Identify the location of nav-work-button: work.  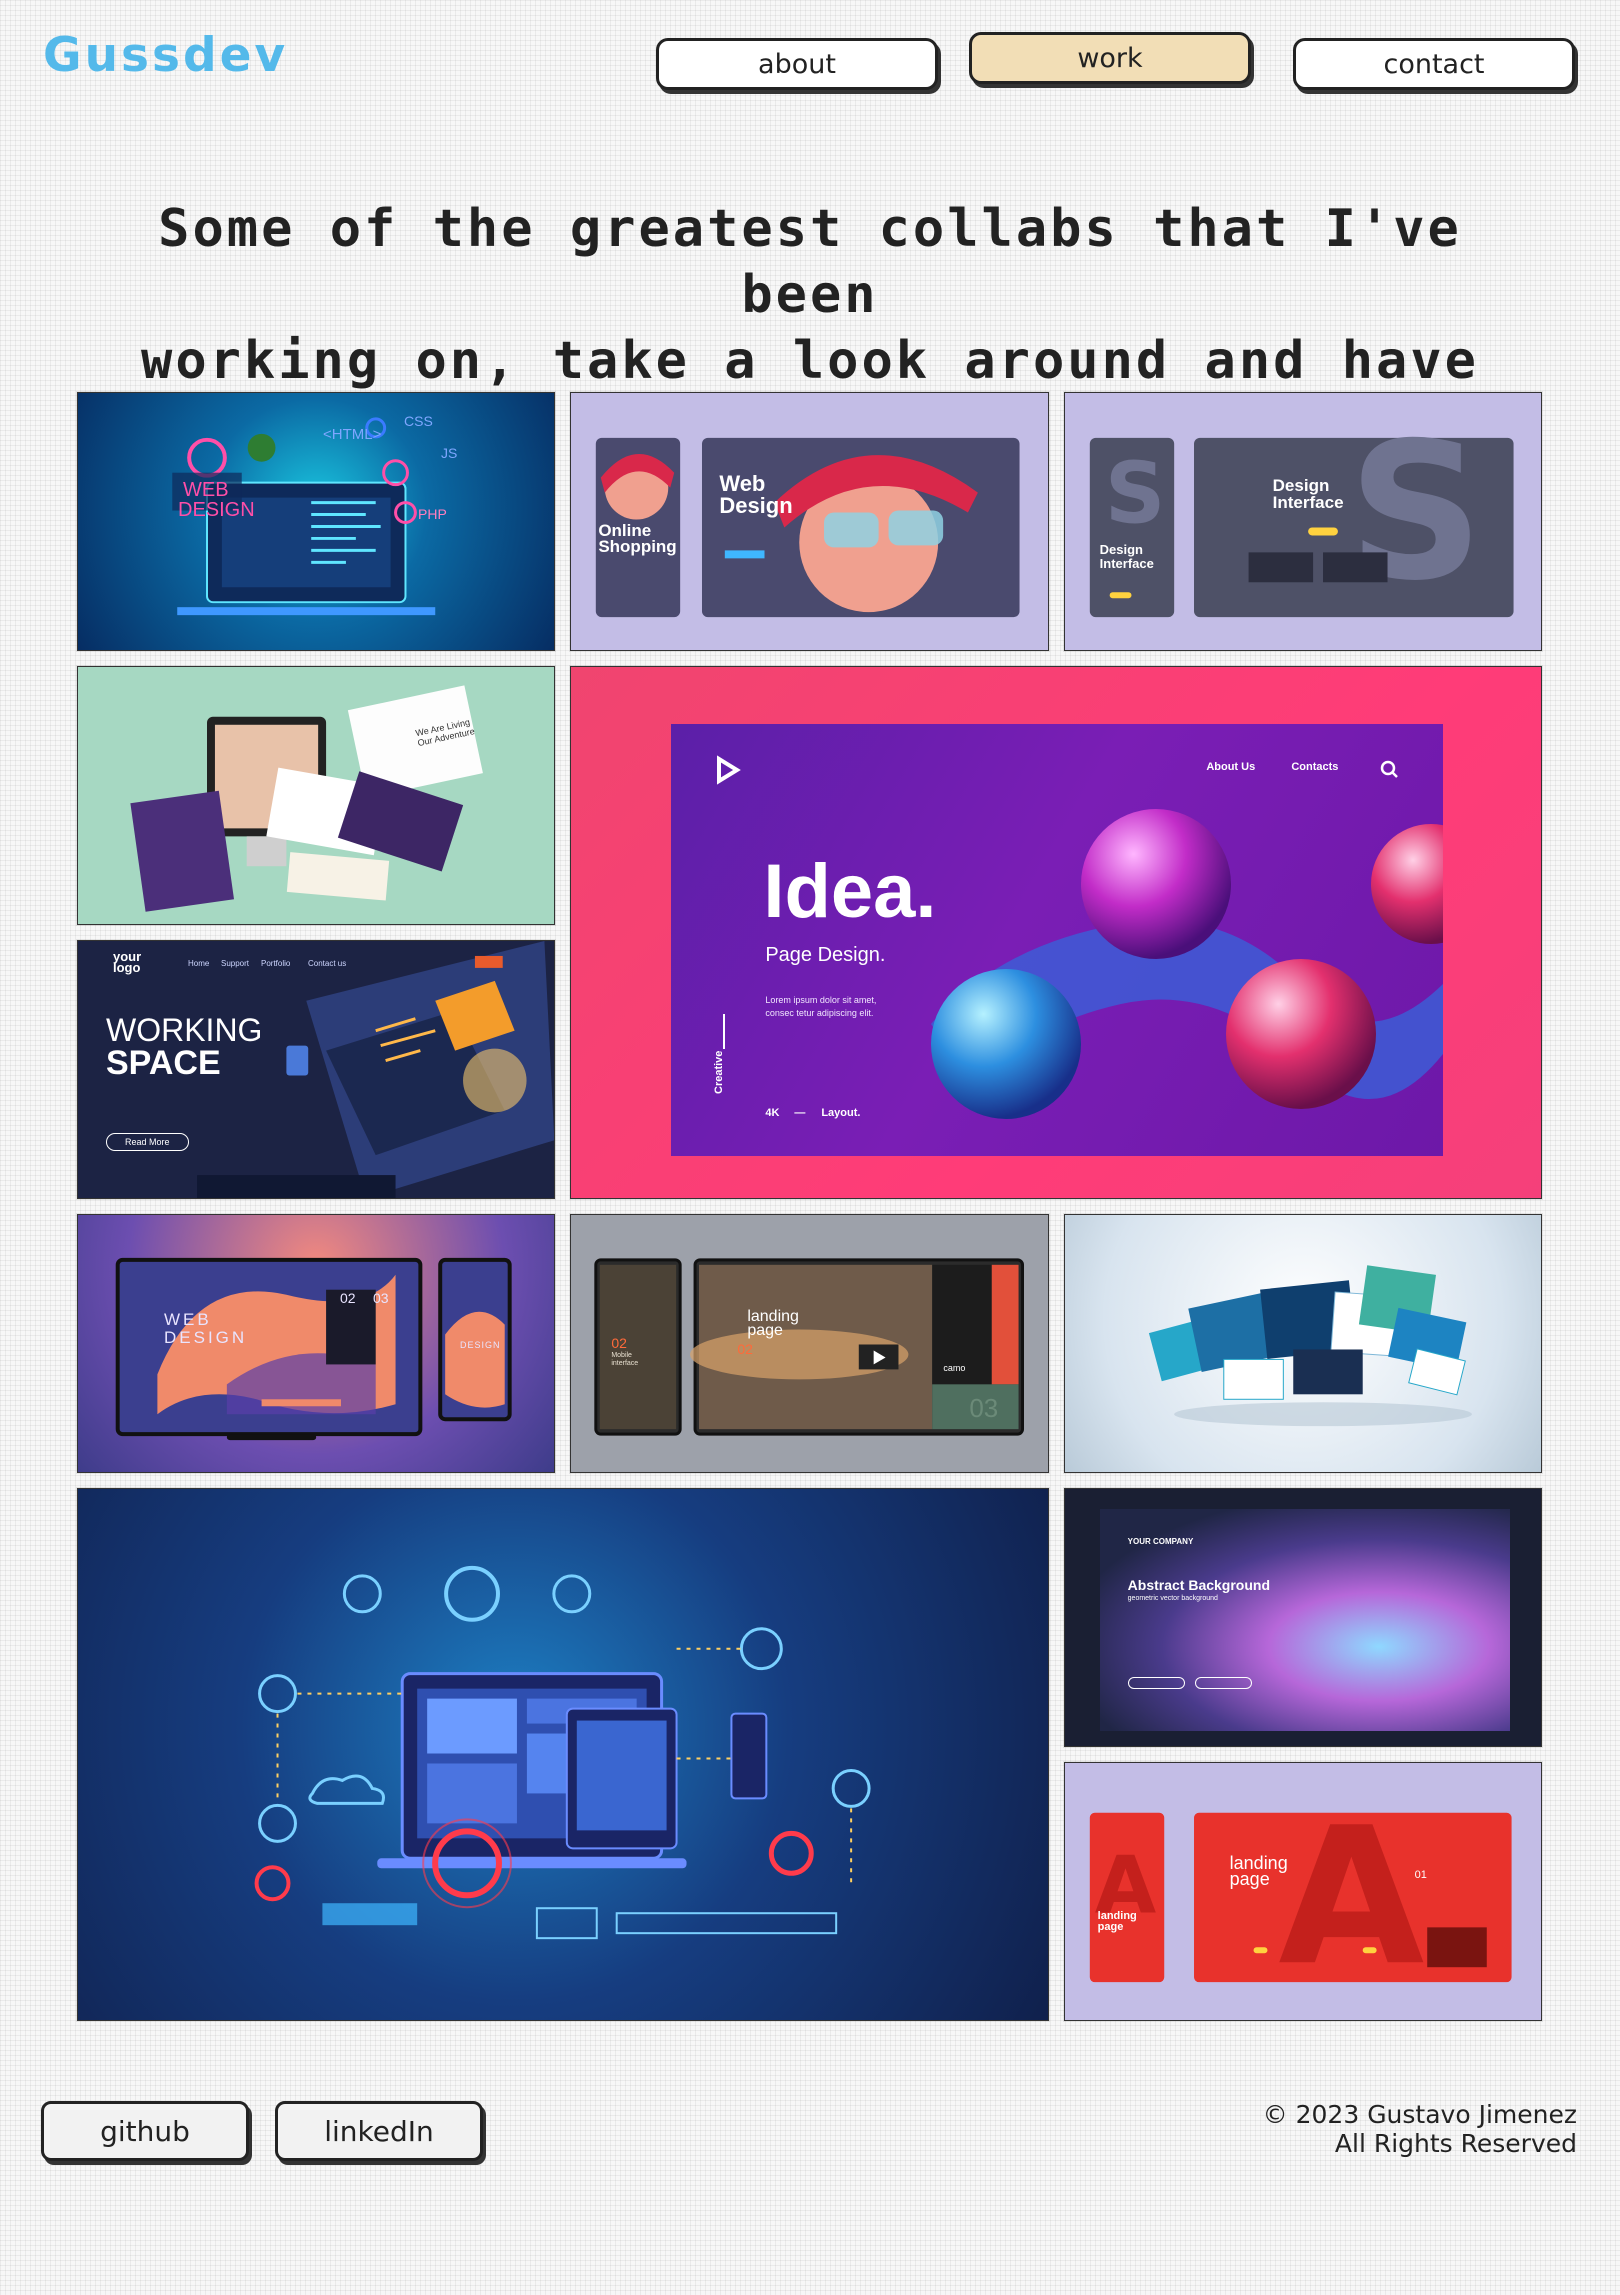
(1110, 58).